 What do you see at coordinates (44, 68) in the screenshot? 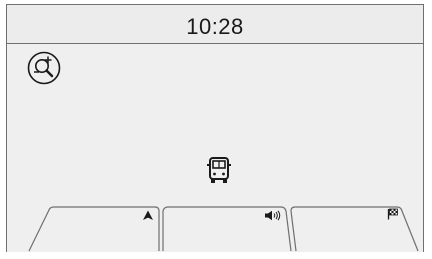
I see `zoom-icon` at bounding box center [44, 68].